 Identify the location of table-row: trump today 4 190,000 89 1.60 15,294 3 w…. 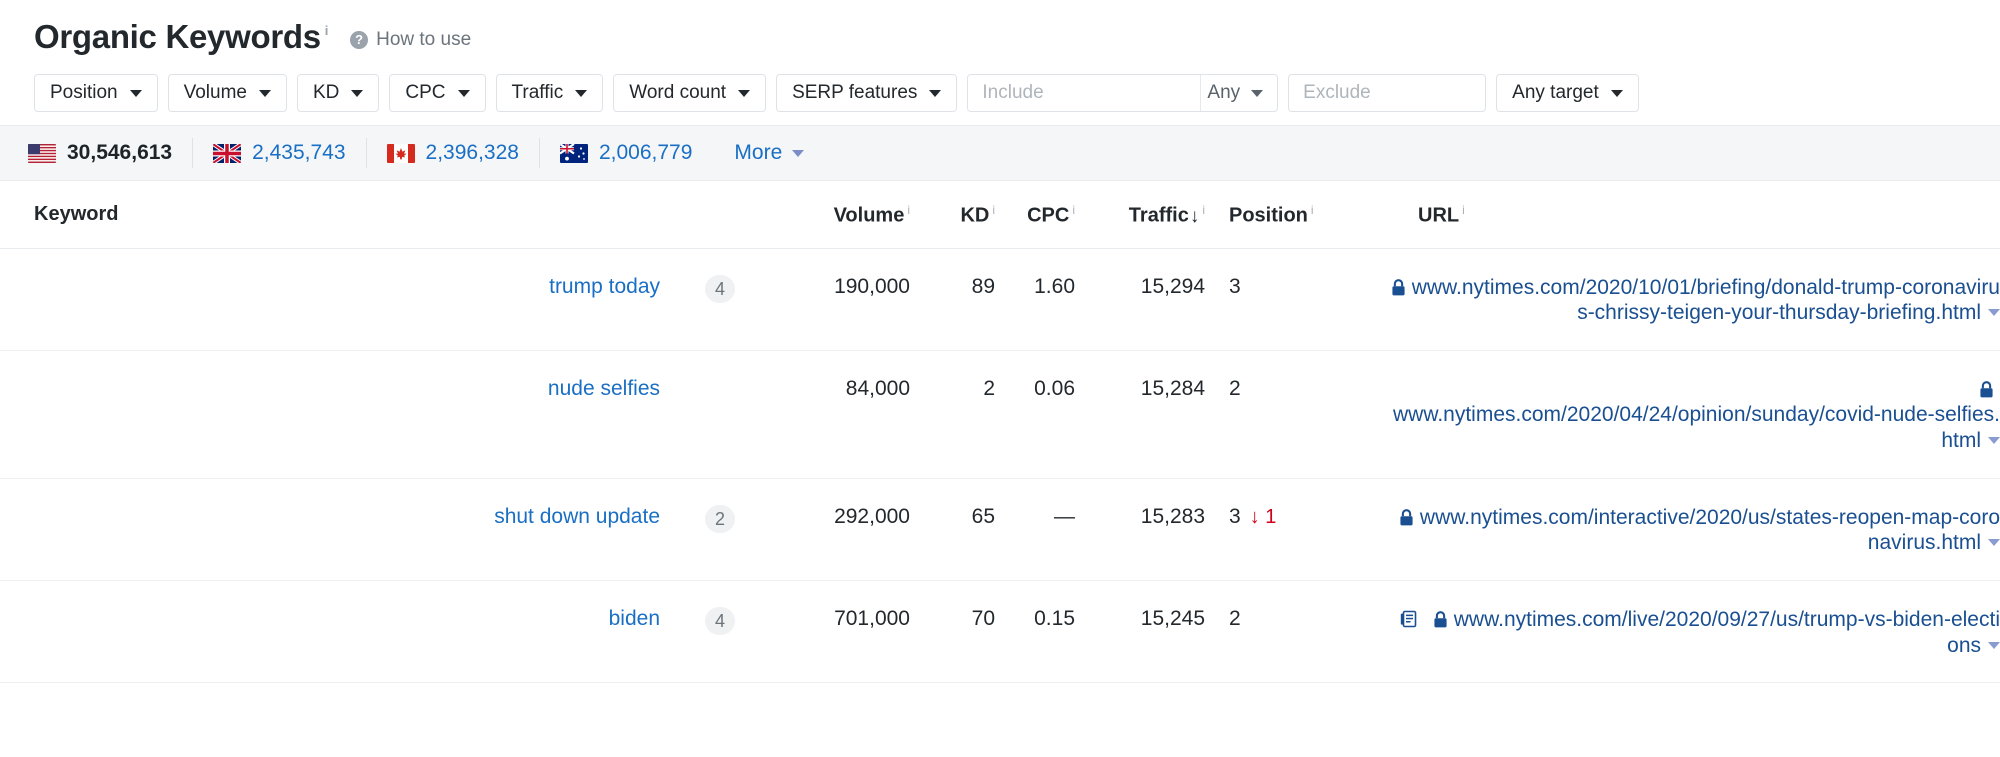
(1000, 299).